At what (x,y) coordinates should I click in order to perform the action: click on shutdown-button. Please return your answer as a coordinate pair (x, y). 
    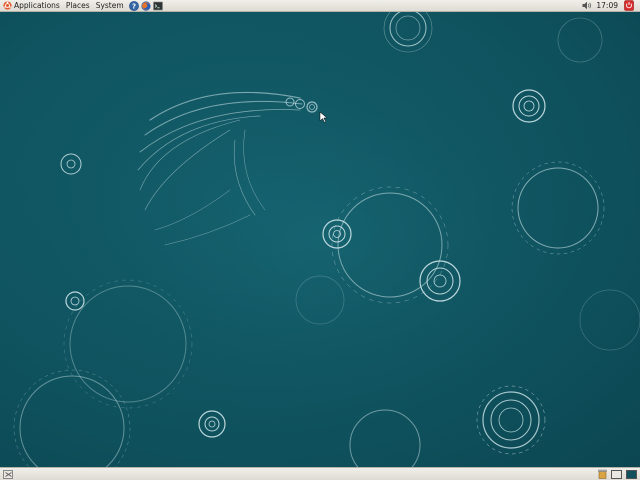
    Looking at the image, I should click on (629, 5).